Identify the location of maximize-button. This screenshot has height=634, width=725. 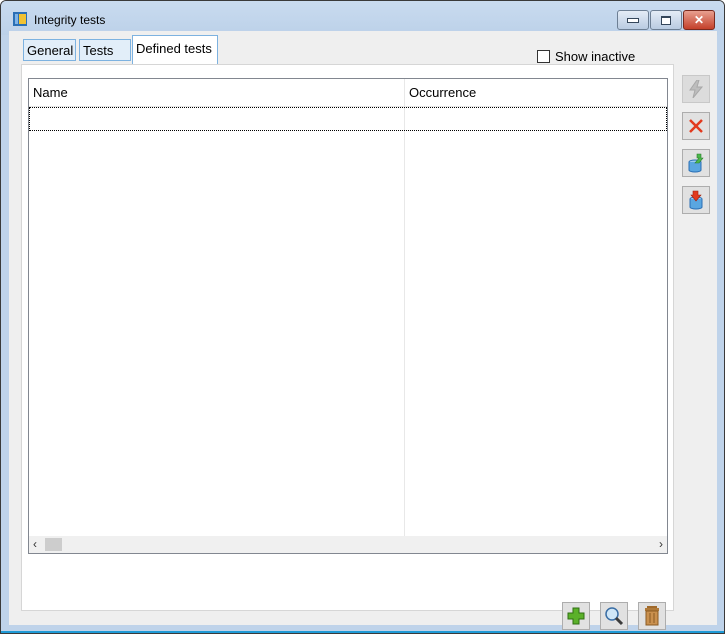
(666, 20).